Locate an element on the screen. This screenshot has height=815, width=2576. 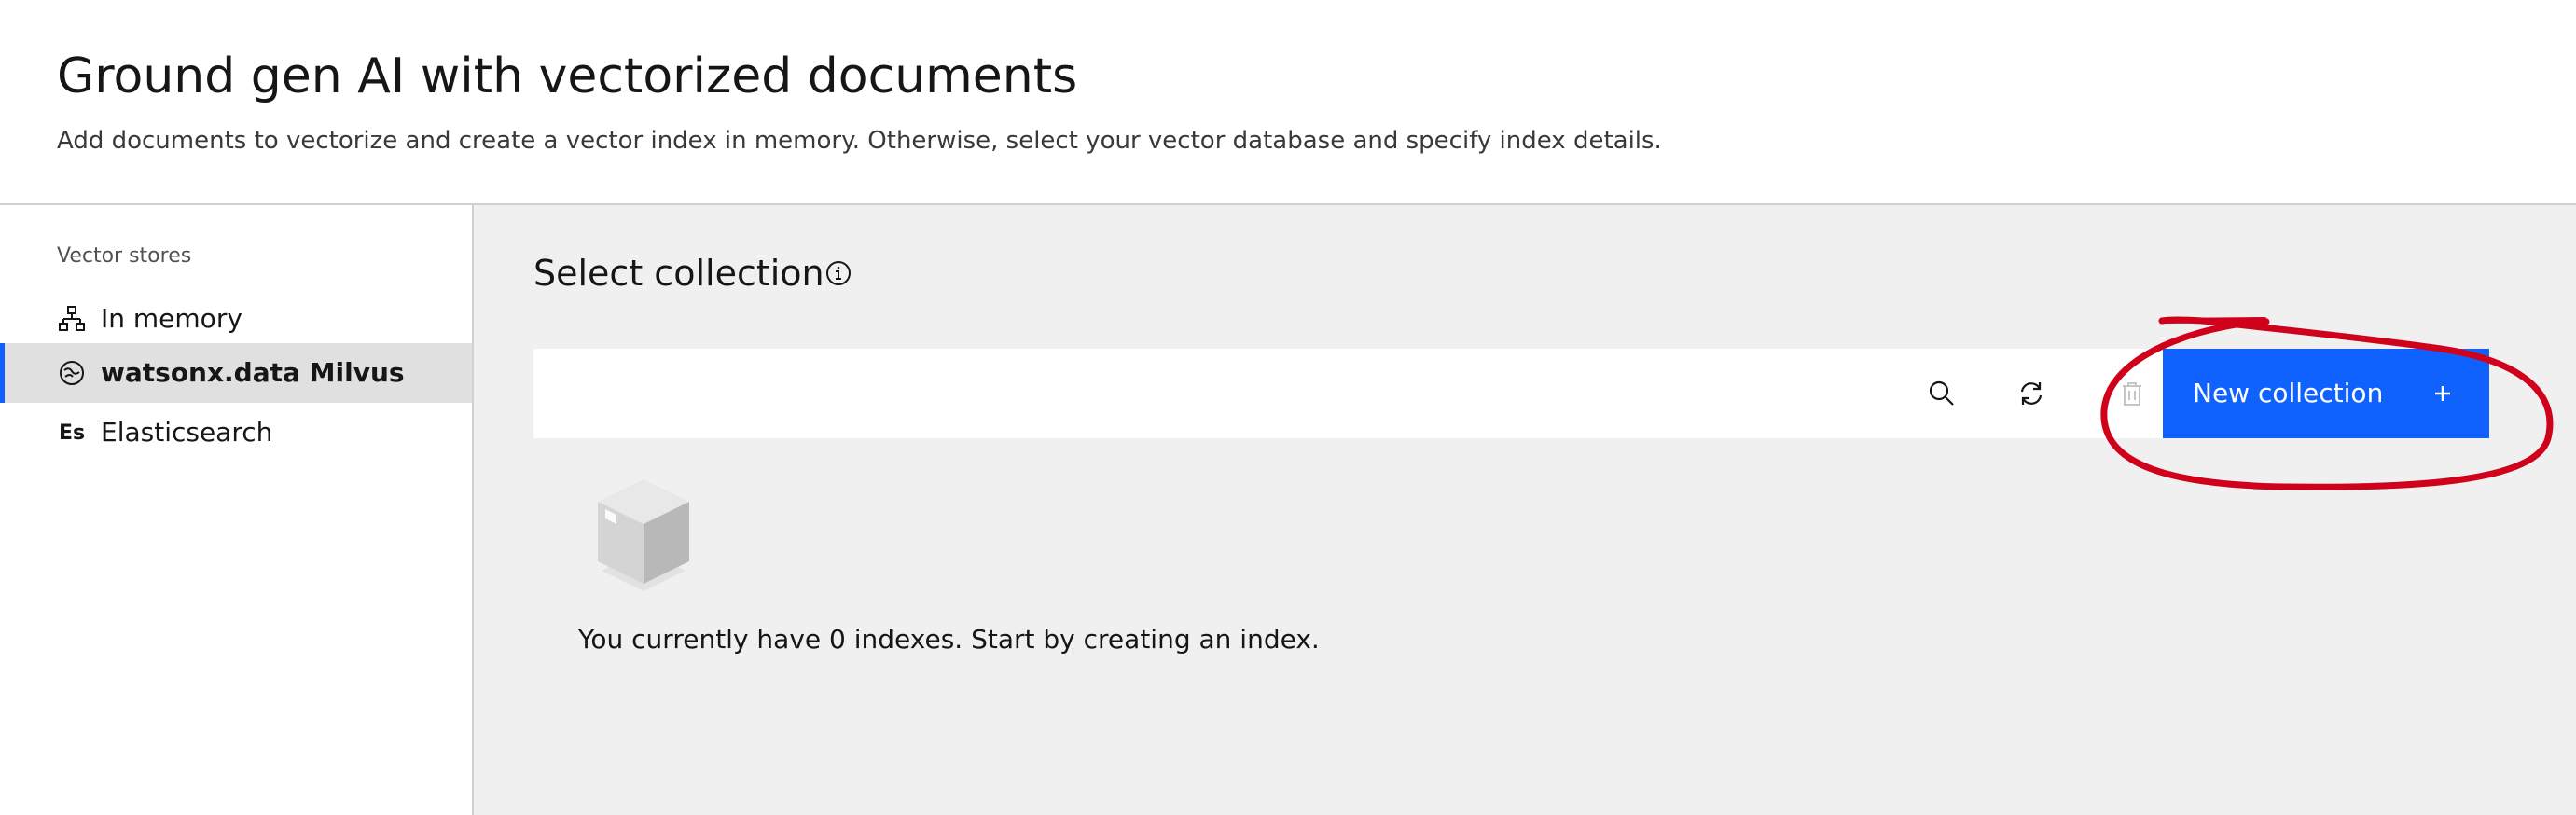
info-icon is located at coordinates (838, 273).